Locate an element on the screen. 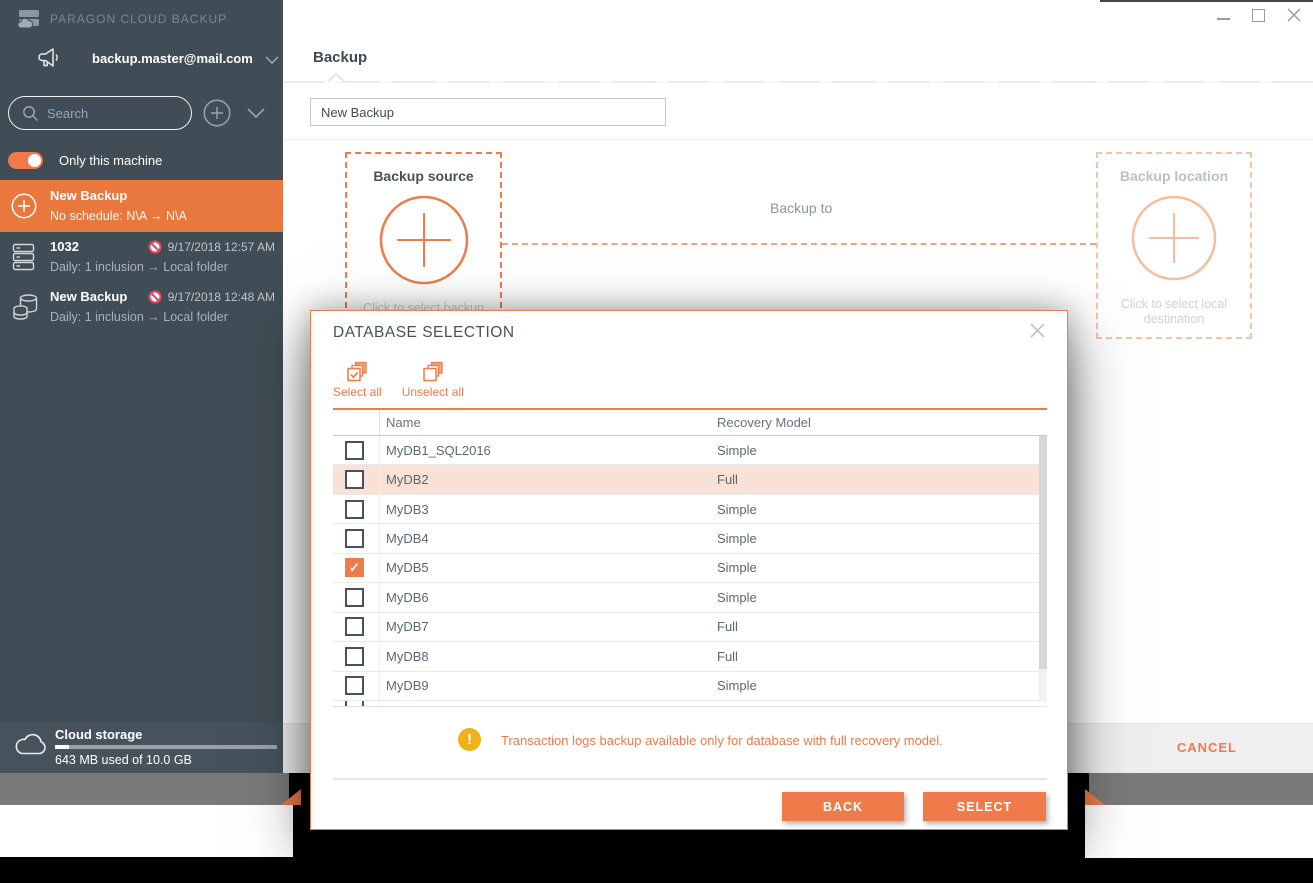  dialog-toolbar: Select all Unselect all is located at coordinates (398, 380).